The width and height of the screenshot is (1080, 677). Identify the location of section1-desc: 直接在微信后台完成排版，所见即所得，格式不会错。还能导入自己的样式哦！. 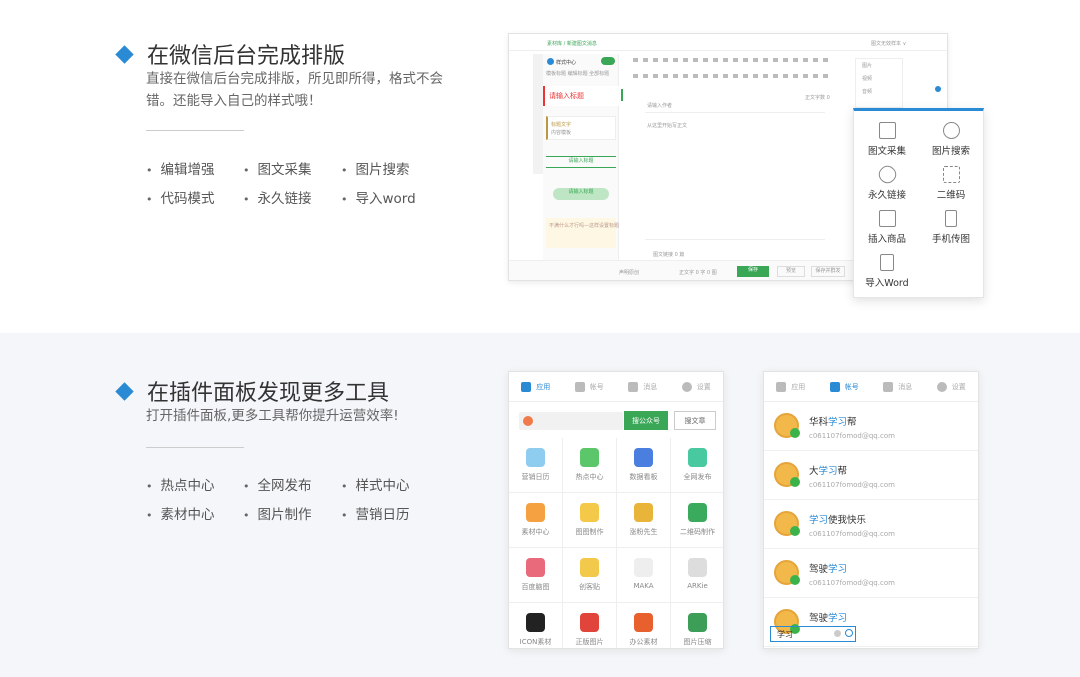
(294, 90).